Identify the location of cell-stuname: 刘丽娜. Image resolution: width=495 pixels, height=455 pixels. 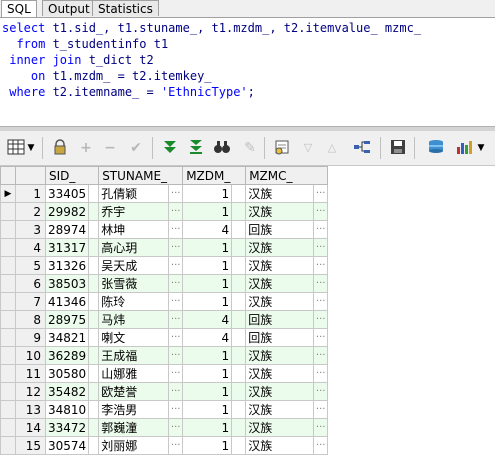
(134, 445).